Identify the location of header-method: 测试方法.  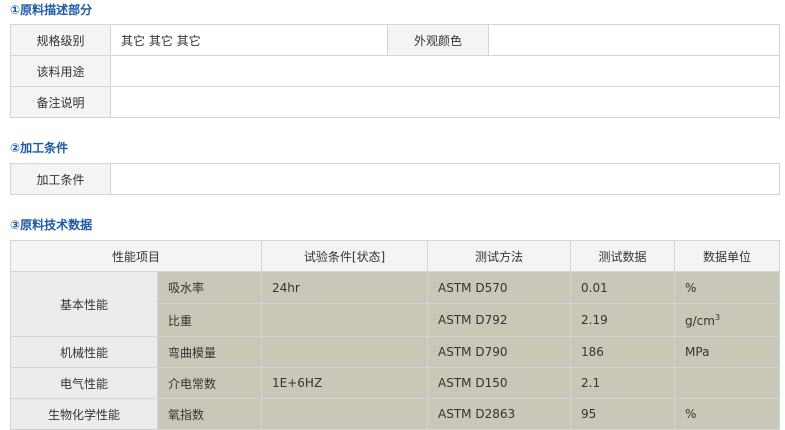
(499, 256).